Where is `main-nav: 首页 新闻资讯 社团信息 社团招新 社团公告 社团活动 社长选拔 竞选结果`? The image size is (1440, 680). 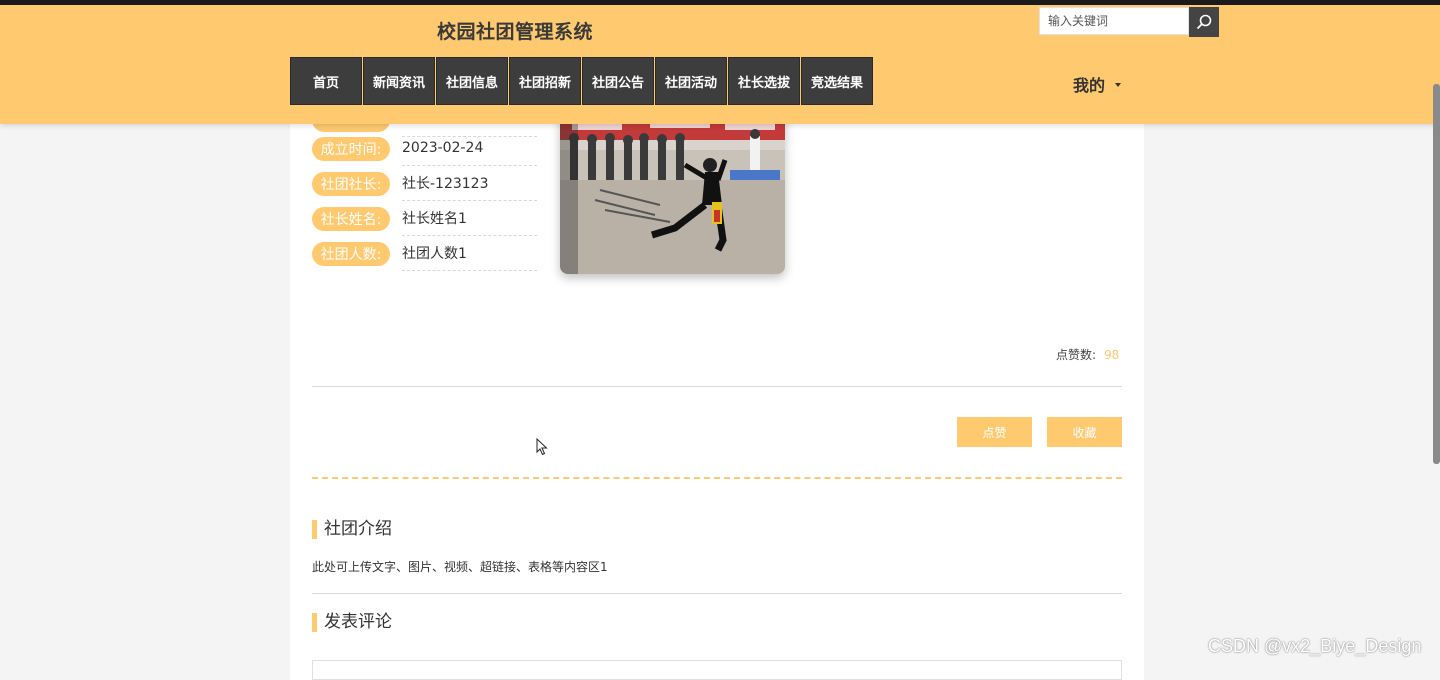
main-nav: 首页 新闻资讯 社团信息 社团招新 社团公告 社团活动 社长选拔 竞选结果 is located at coordinates (581, 81).